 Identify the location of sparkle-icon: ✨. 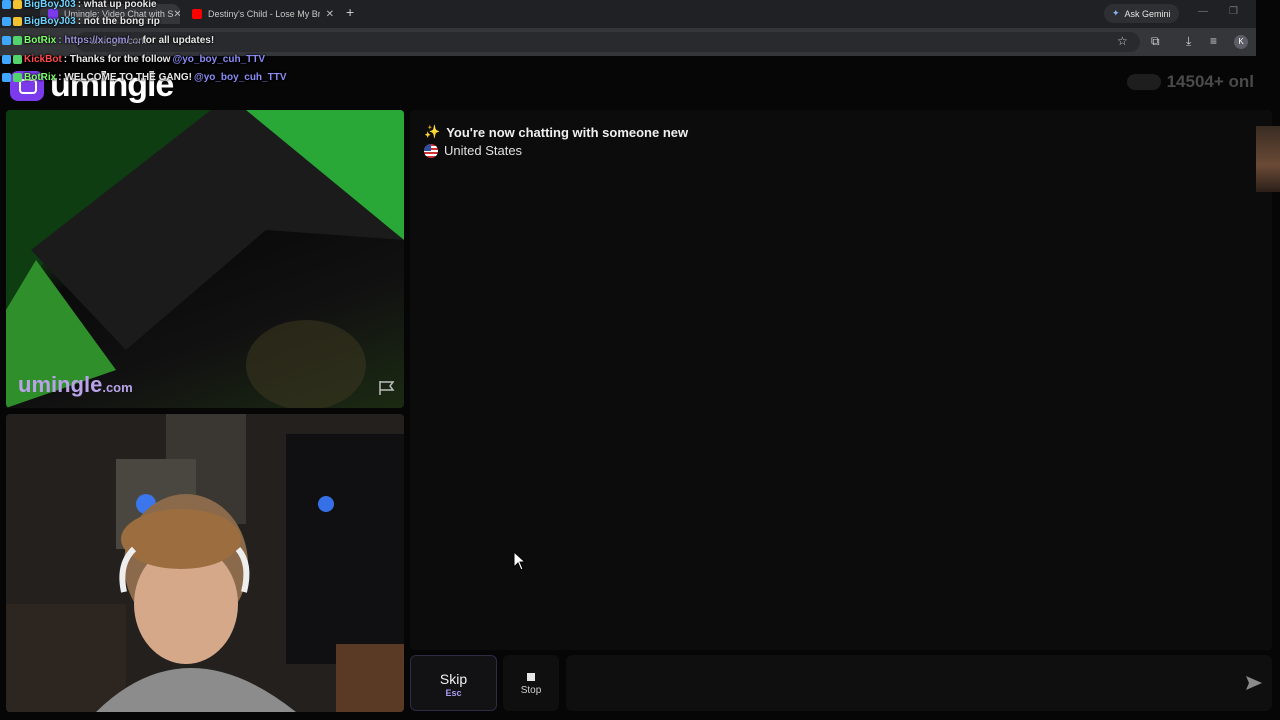
(432, 131).